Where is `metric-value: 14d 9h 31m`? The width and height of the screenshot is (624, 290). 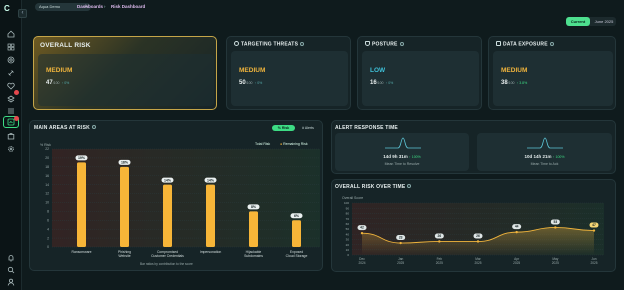
metric-value: 14d 9h 31m is located at coordinates (395, 156).